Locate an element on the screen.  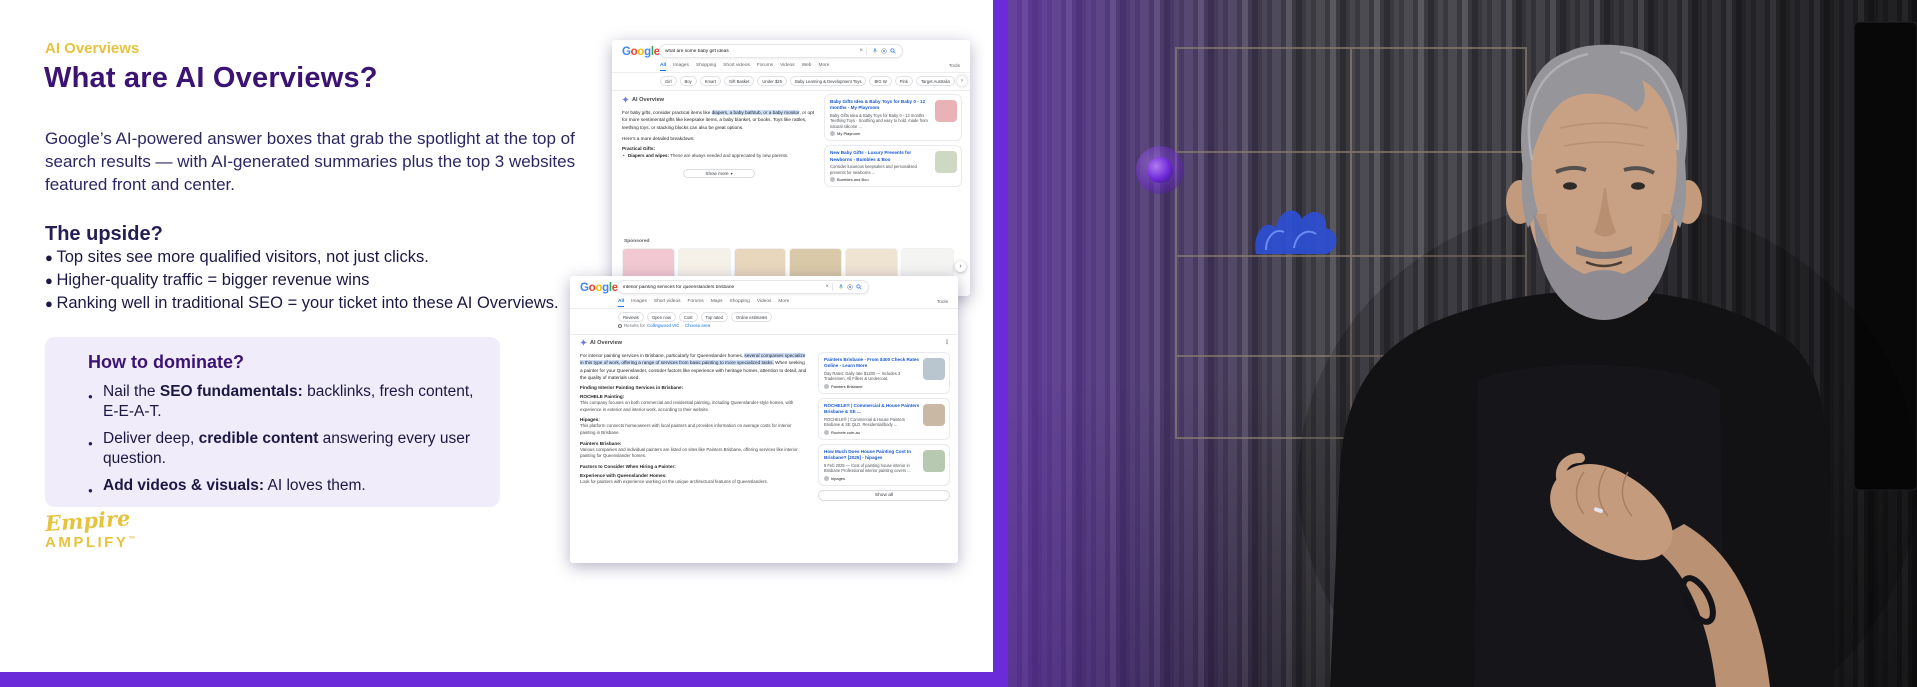
eye is located at coordinates (1570, 186).